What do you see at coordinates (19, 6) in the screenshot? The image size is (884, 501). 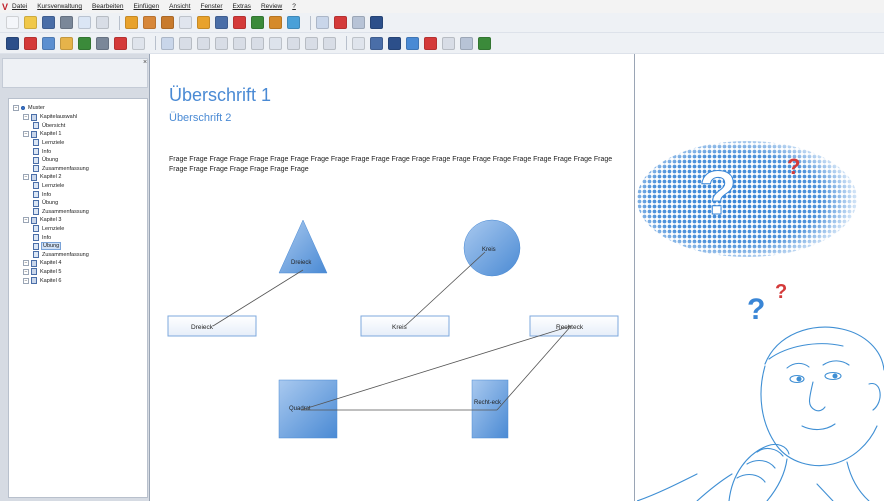 I see `menu-item-datei: Datei` at bounding box center [19, 6].